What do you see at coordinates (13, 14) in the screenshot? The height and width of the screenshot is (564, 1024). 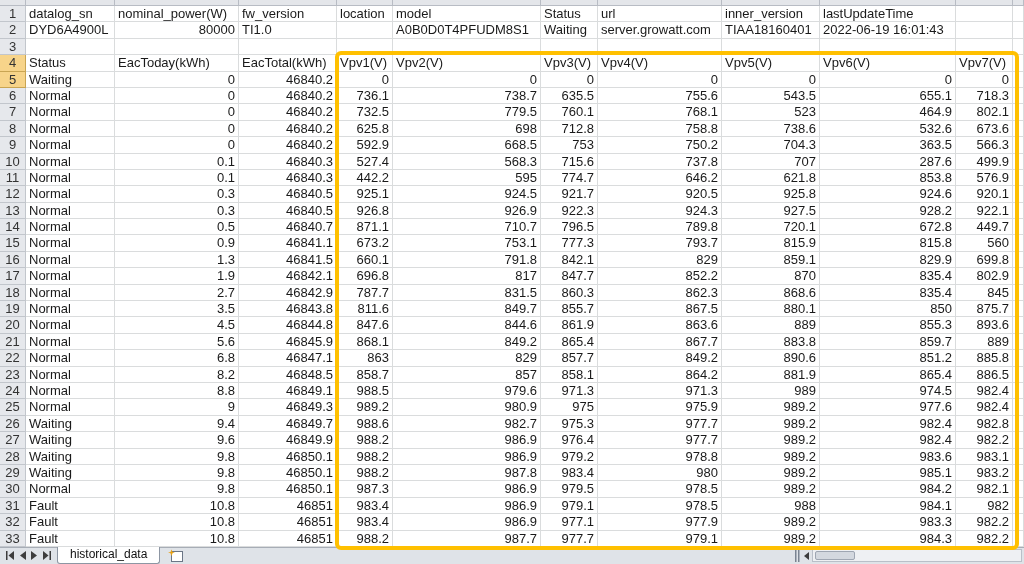 I see `row-number: 1` at bounding box center [13, 14].